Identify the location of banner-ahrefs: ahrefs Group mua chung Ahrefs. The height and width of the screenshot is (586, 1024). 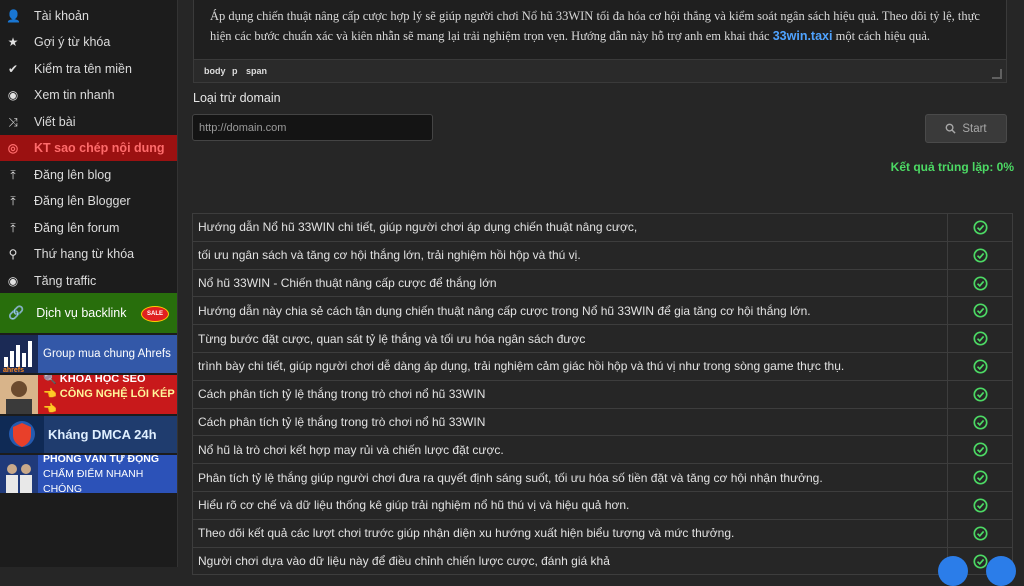
(88, 354).